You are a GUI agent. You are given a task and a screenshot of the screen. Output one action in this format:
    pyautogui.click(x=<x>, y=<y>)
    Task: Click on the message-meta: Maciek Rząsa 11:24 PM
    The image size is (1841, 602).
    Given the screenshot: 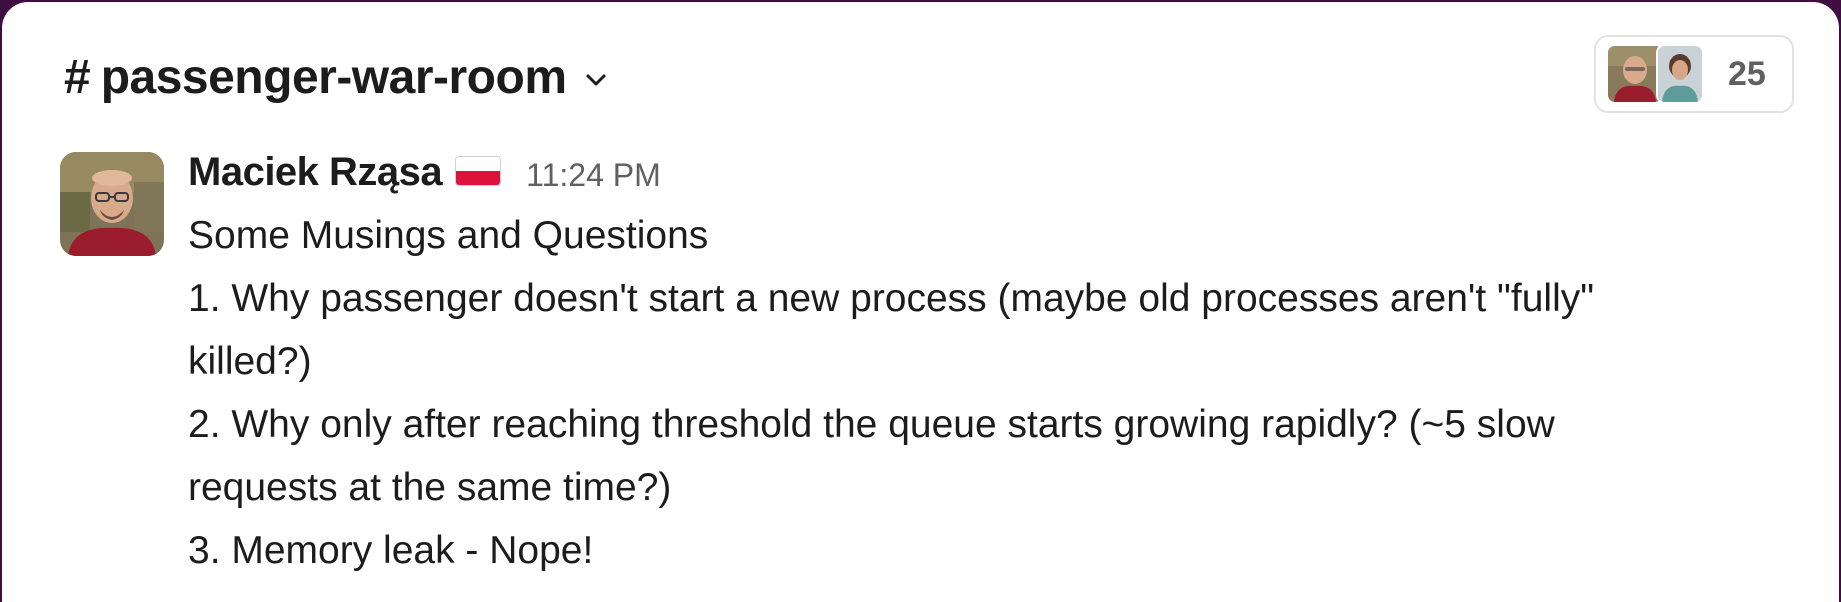 What is the action you would take?
    pyautogui.click(x=968, y=172)
    